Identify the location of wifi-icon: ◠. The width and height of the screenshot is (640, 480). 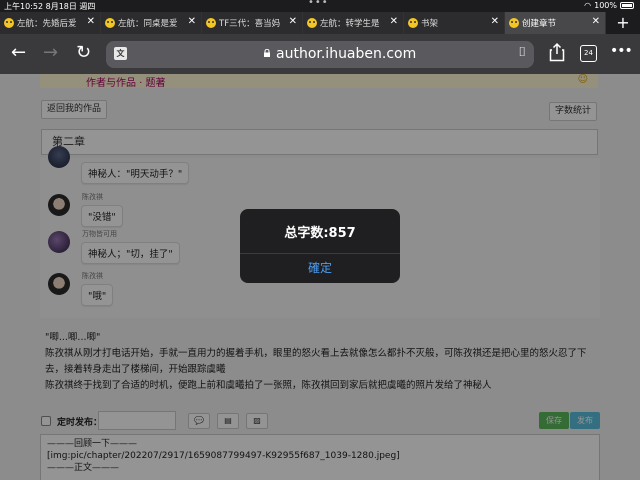
(588, 5).